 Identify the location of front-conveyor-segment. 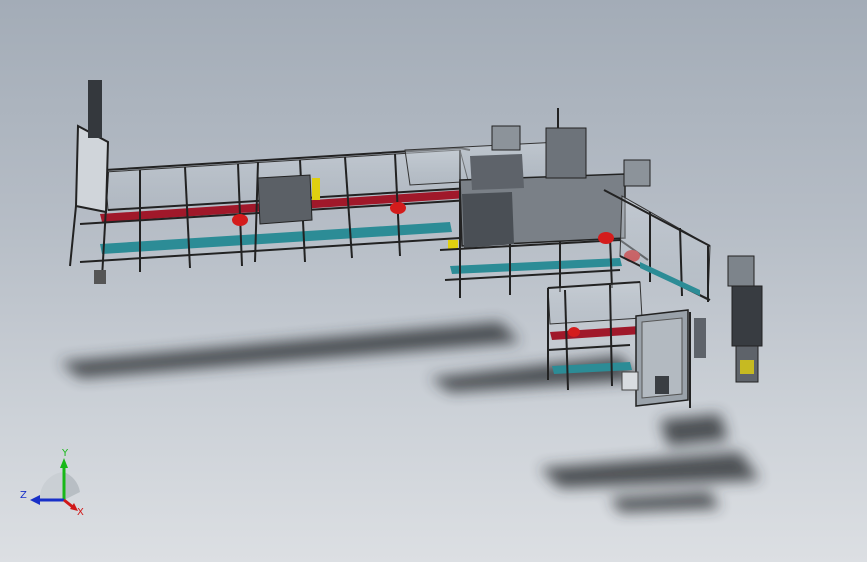
(626, 344).